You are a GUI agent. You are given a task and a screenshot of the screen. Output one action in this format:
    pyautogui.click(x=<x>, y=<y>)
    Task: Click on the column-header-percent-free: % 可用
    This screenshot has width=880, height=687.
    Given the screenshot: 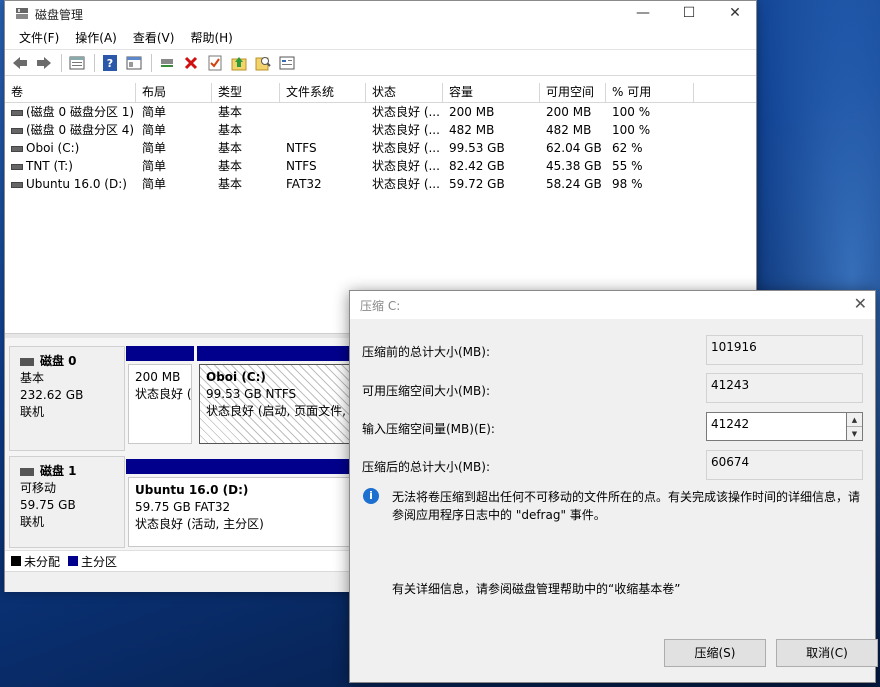 What is the action you would take?
    pyautogui.click(x=650, y=92)
    